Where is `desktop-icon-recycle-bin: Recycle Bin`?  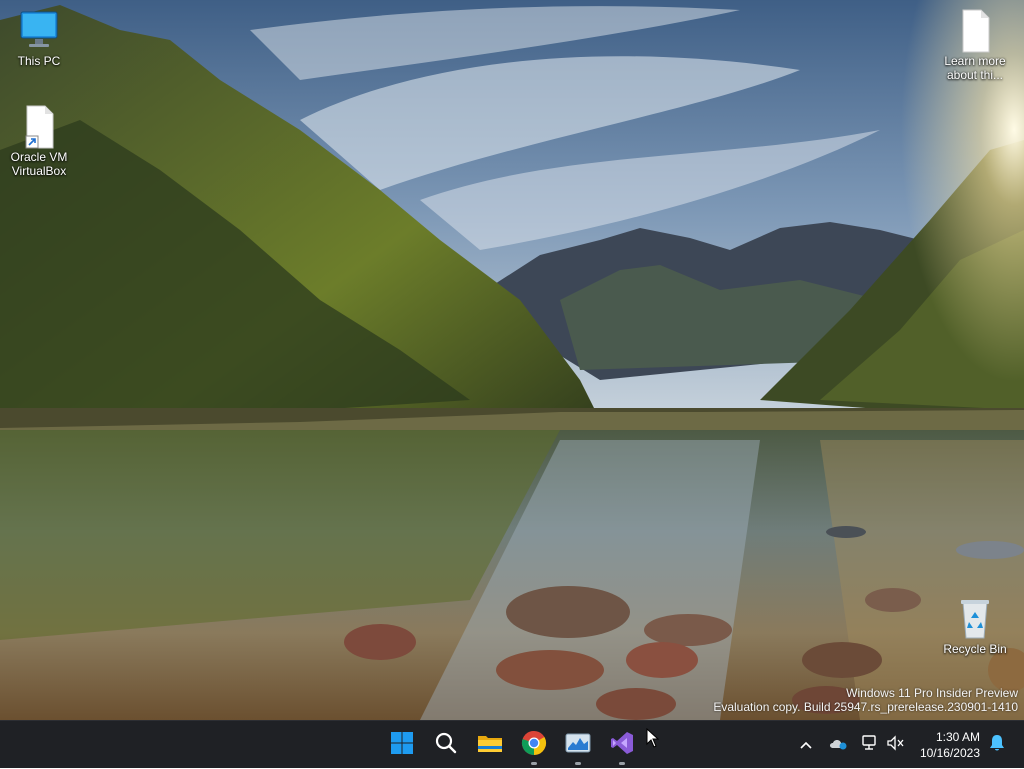
desktop-icon-recycle-bin: Recycle Bin is located at coordinates (975, 626).